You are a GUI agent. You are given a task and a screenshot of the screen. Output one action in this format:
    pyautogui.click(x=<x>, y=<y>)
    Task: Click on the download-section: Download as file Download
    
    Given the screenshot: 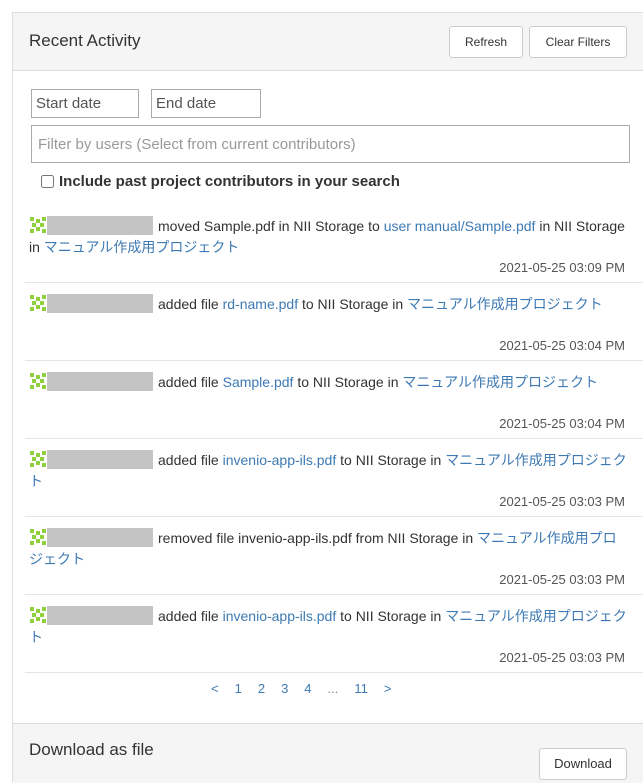 What is the action you would take?
    pyautogui.click(x=328, y=753)
    